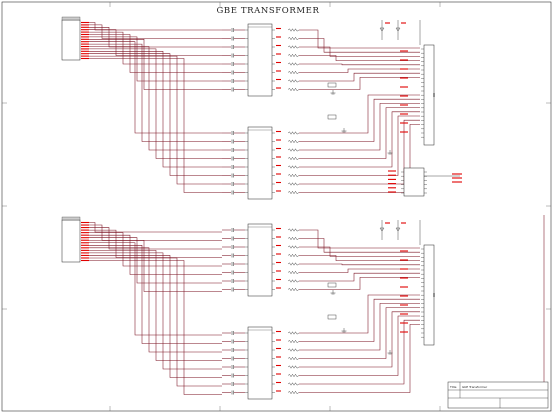 This screenshot has height=413, width=553. I want to click on sheet-title: GBE TRANSFORMER, so click(268, 11).